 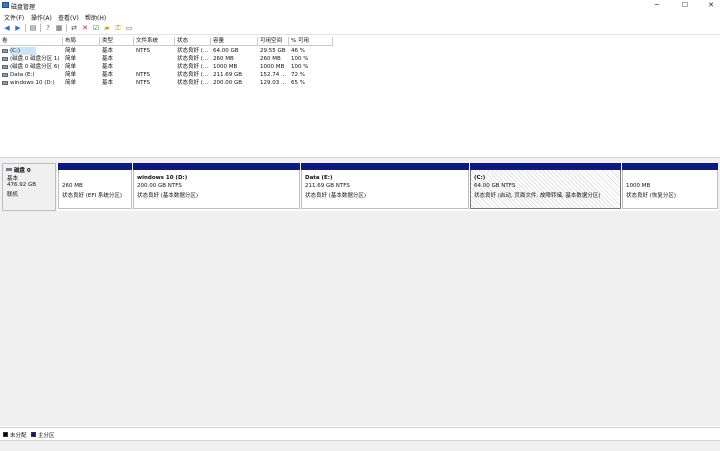 I want to click on title-bar: 磁盘管理 ─ ☐ ✕, so click(x=360, y=5).